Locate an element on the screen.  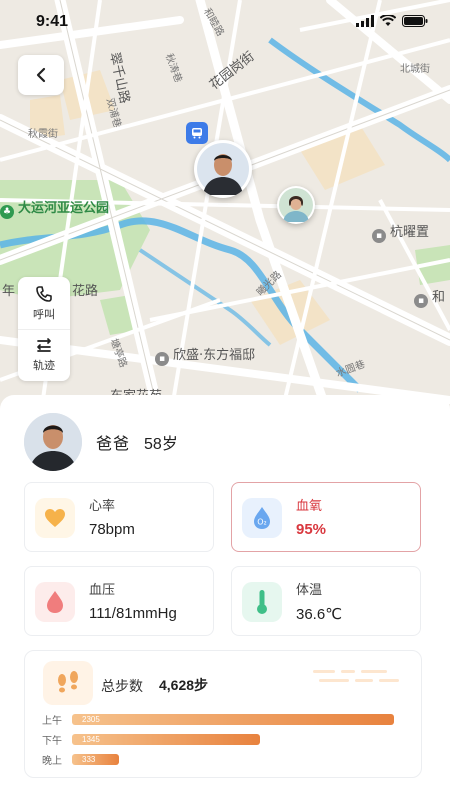
park-poi: ♣ 大运河亚运公园 is located at coordinates (54, 208).